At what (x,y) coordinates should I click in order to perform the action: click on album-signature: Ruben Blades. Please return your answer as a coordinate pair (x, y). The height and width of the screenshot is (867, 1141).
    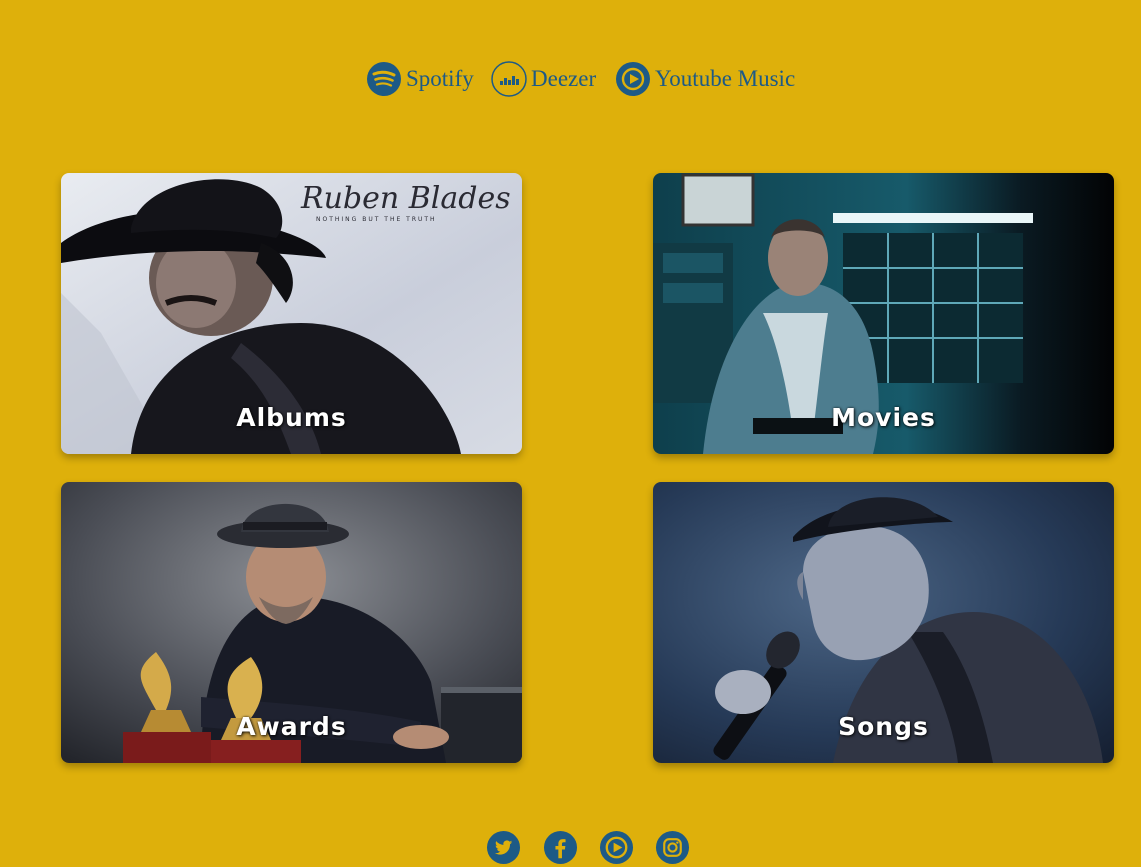
    Looking at the image, I should click on (405, 198).